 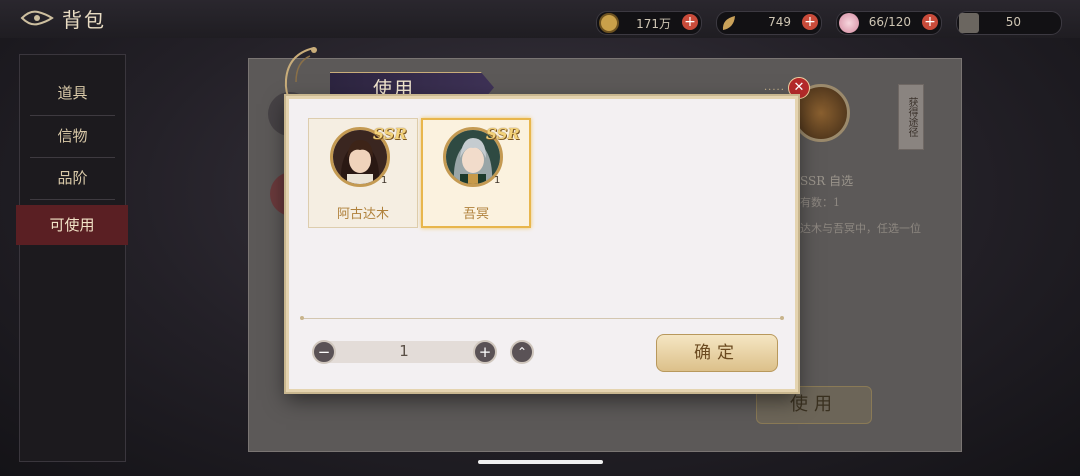 What do you see at coordinates (476, 173) in the screenshot?
I see `character-card-selected: SSR 1 吾冥` at bounding box center [476, 173].